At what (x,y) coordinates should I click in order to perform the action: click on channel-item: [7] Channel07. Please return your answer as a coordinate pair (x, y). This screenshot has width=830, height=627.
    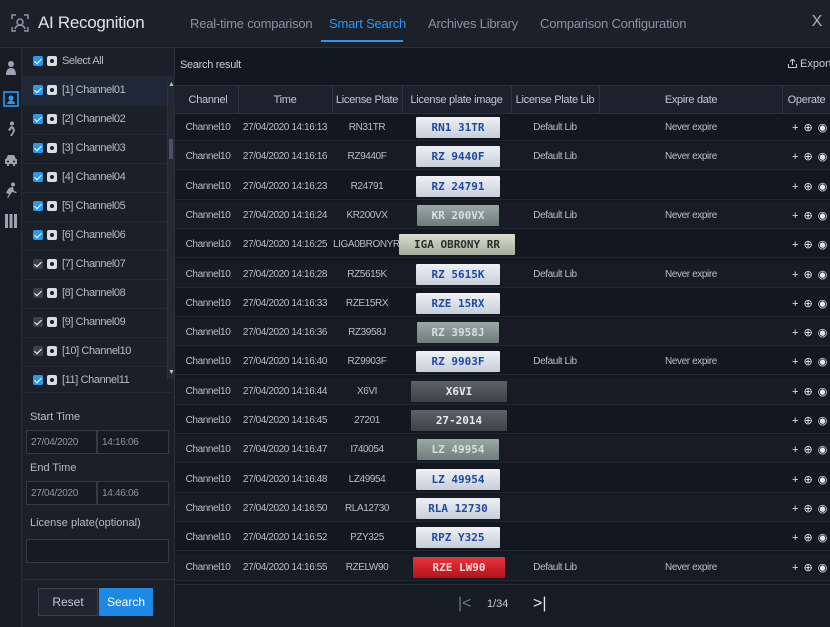
    Looking at the image, I should click on (98, 265).